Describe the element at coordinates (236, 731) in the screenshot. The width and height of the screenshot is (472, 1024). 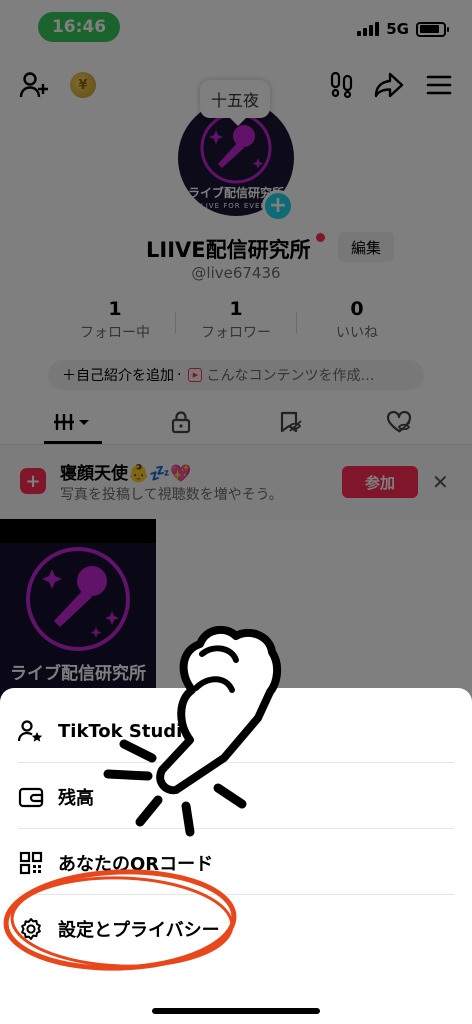
I see `sheet-item-tiktok-studio: TikTok Studio` at that location.